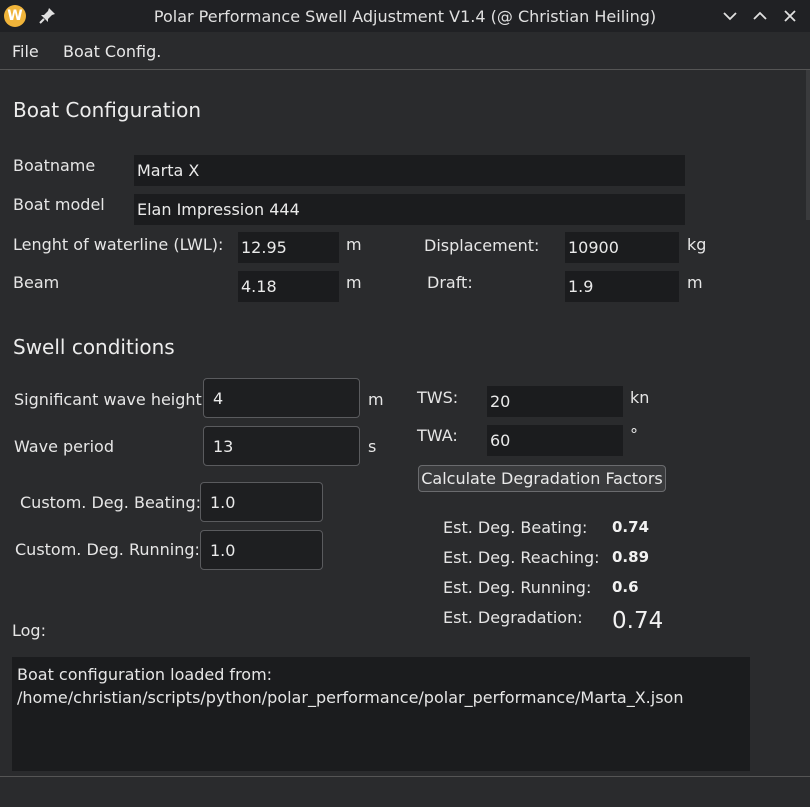  What do you see at coordinates (94, 347) in the screenshot?
I see `swell-conditions-heading: Swell conditions` at bounding box center [94, 347].